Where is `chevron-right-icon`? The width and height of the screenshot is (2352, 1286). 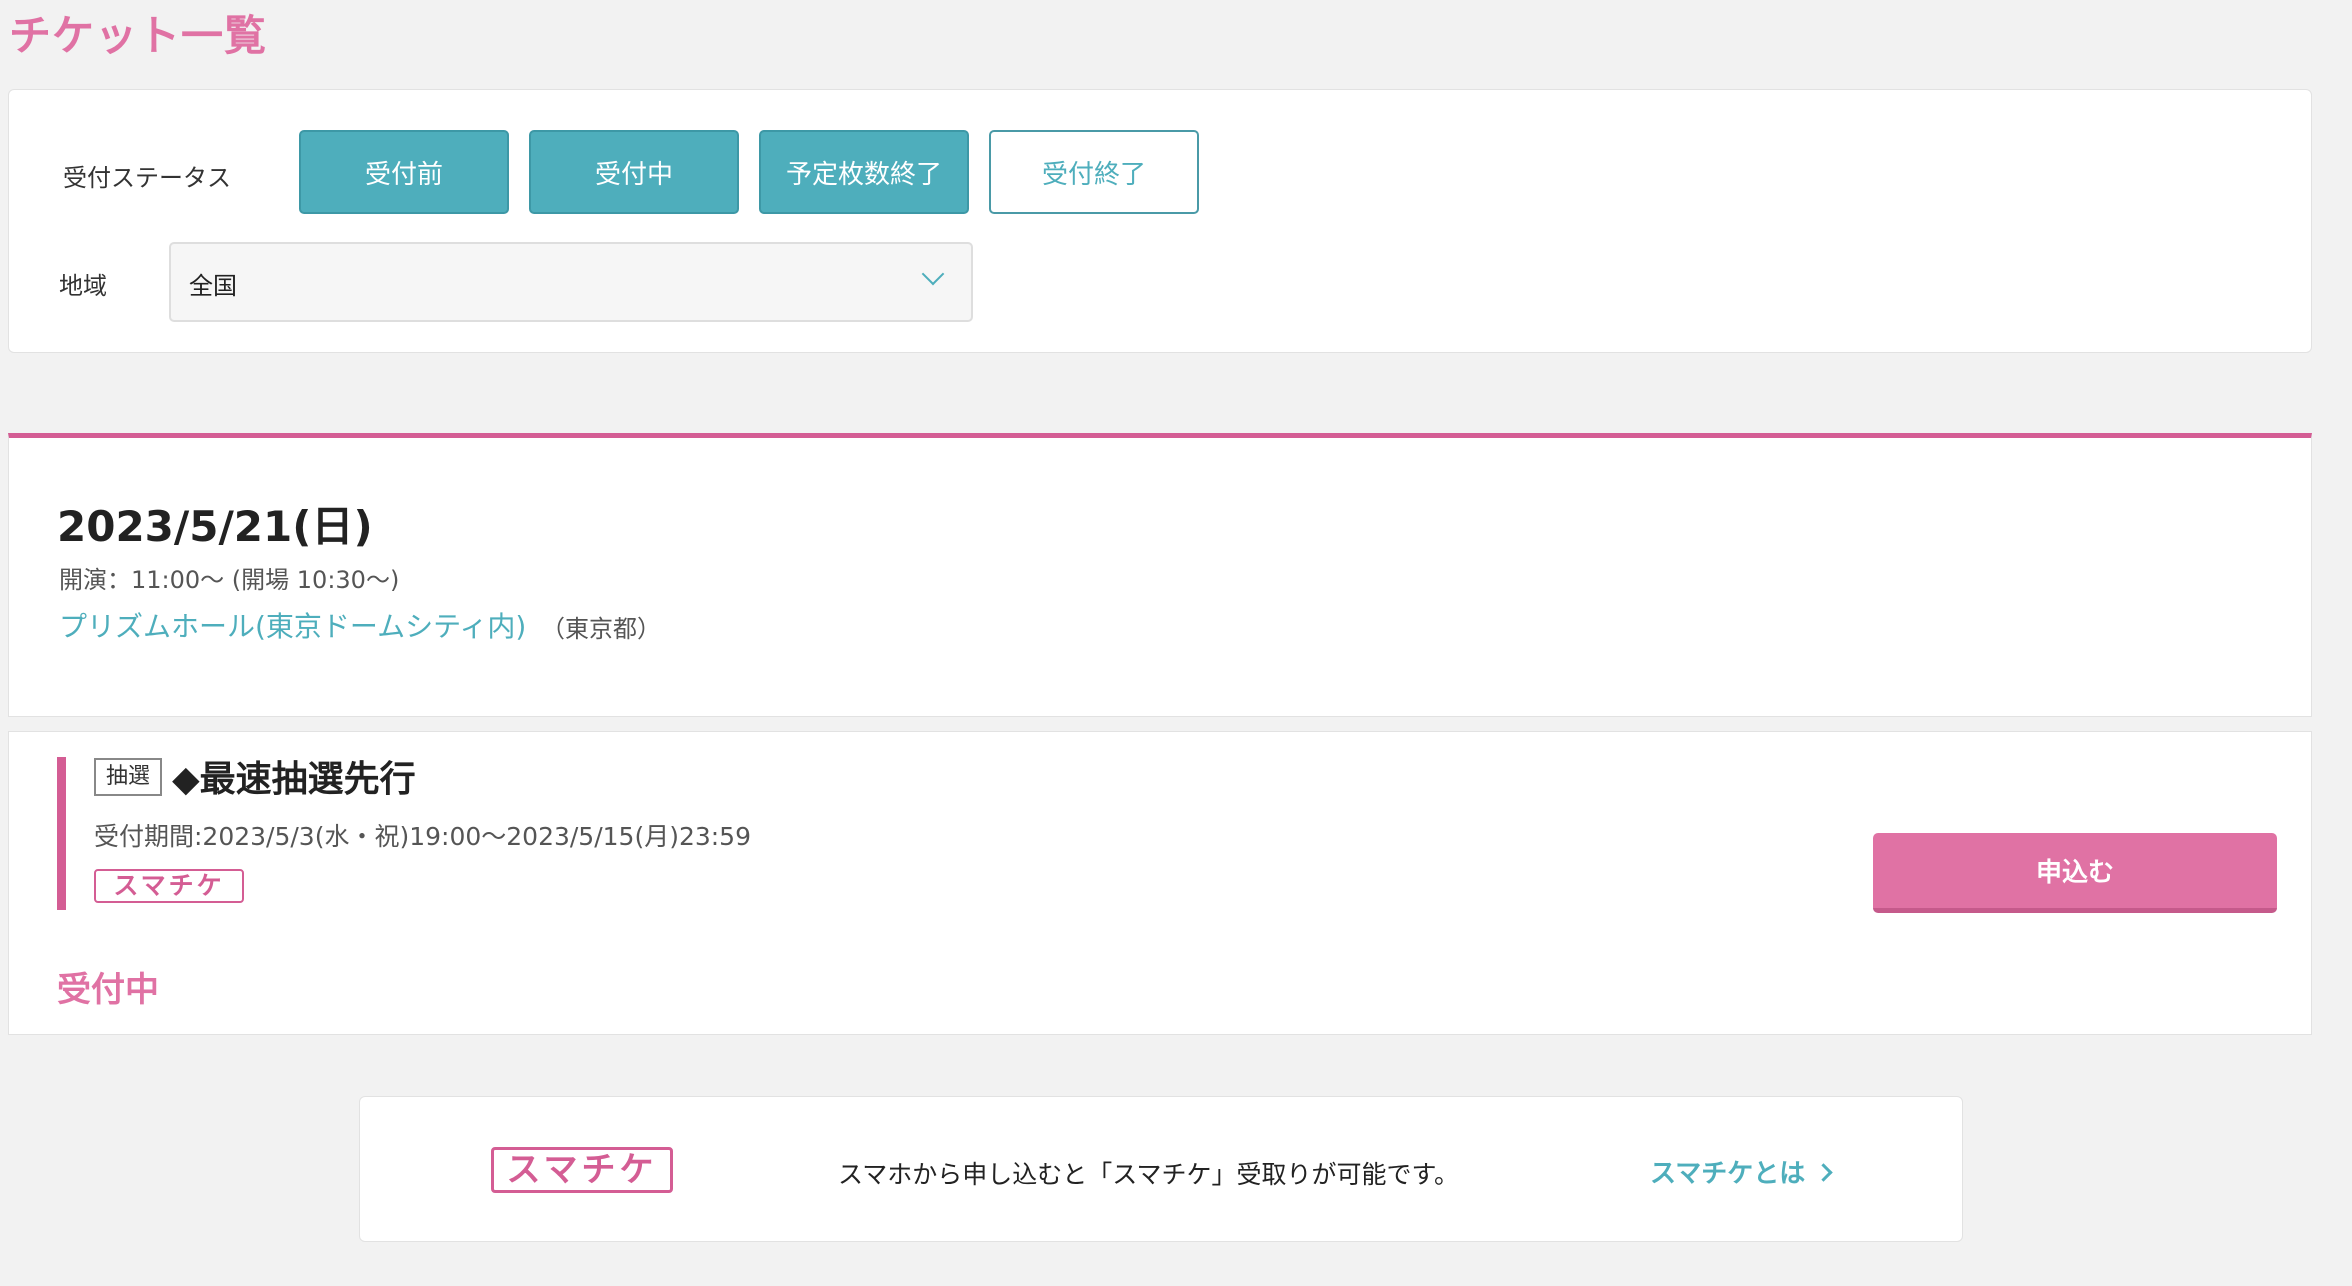 chevron-right-icon is located at coordinates (1823, 1172).